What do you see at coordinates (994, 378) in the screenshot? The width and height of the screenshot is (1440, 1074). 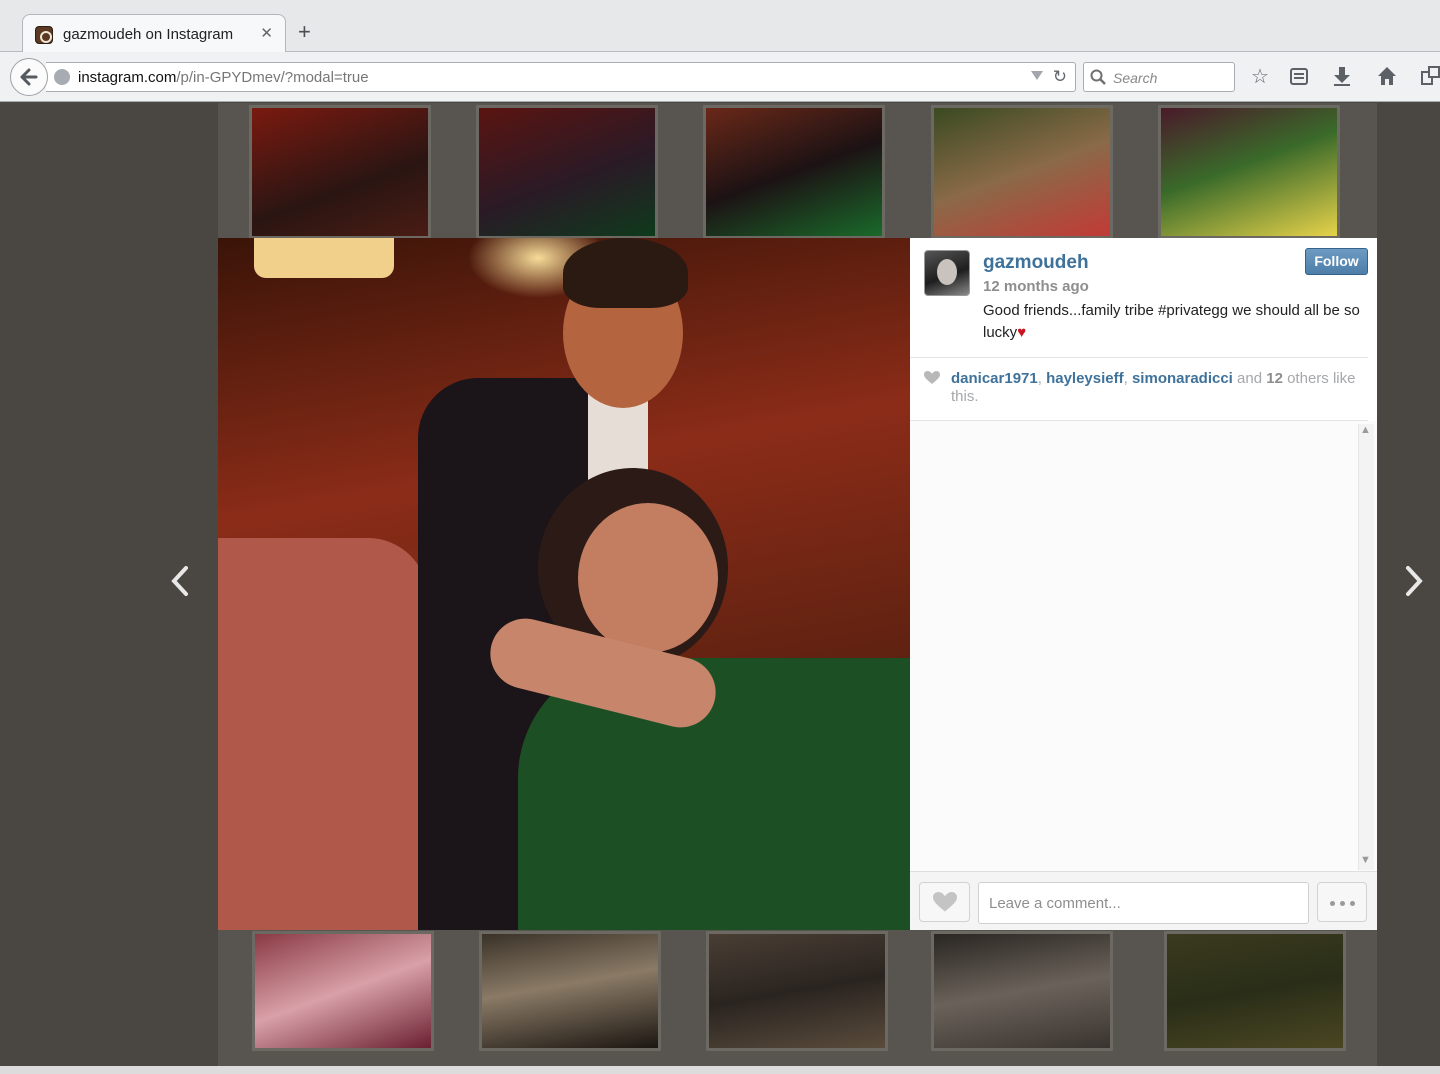 I see `liker-link: danicar1971` at bounding box center [994, 378].